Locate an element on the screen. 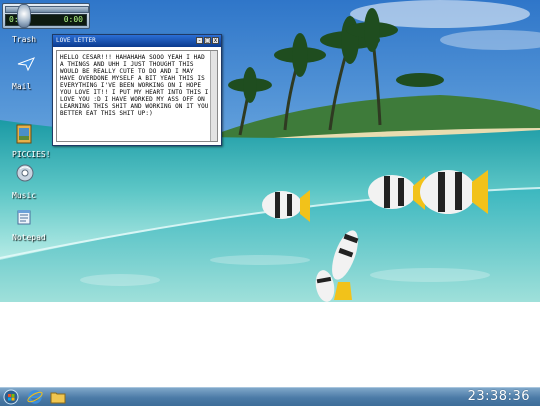 This screenshot has width=540, height=409. desktop-icon-trash: Trash is located at coordinates (27, 38).